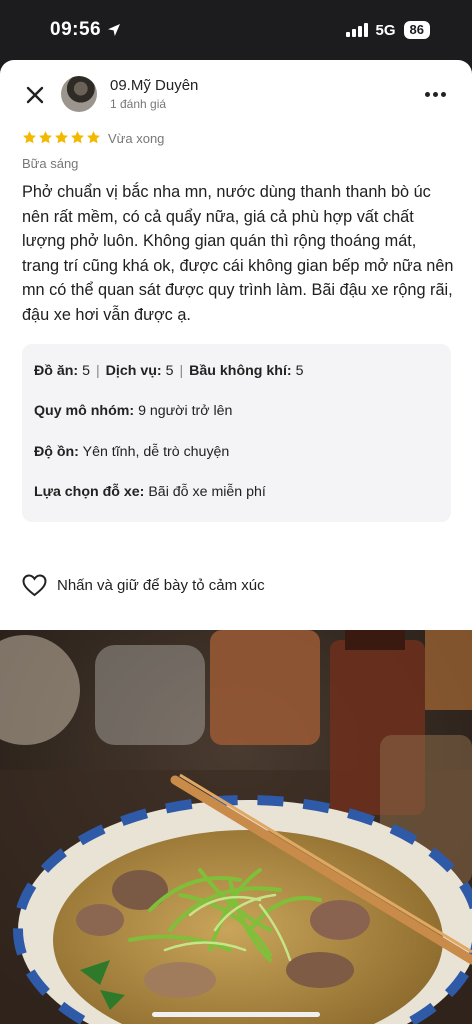  Describe the element at coordinates (114, 30) in the screenshot. I see `location-arrow-icon` at that location.